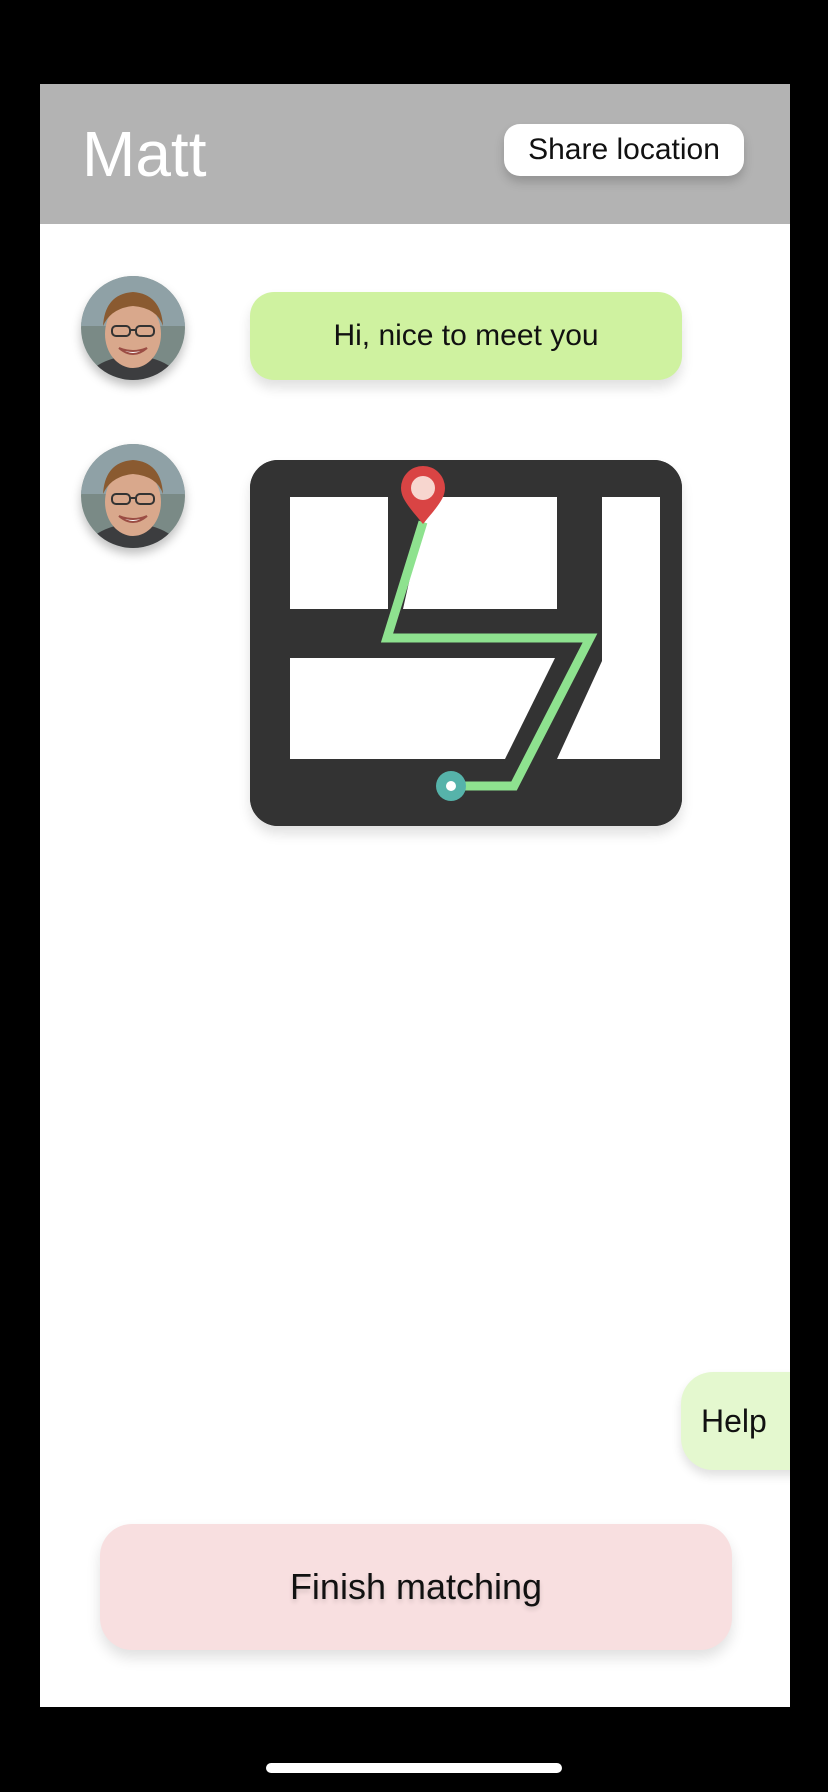 The height and width of the screenshot is (1792, 828). I want to click on home-indicator, so click(414, 1768).